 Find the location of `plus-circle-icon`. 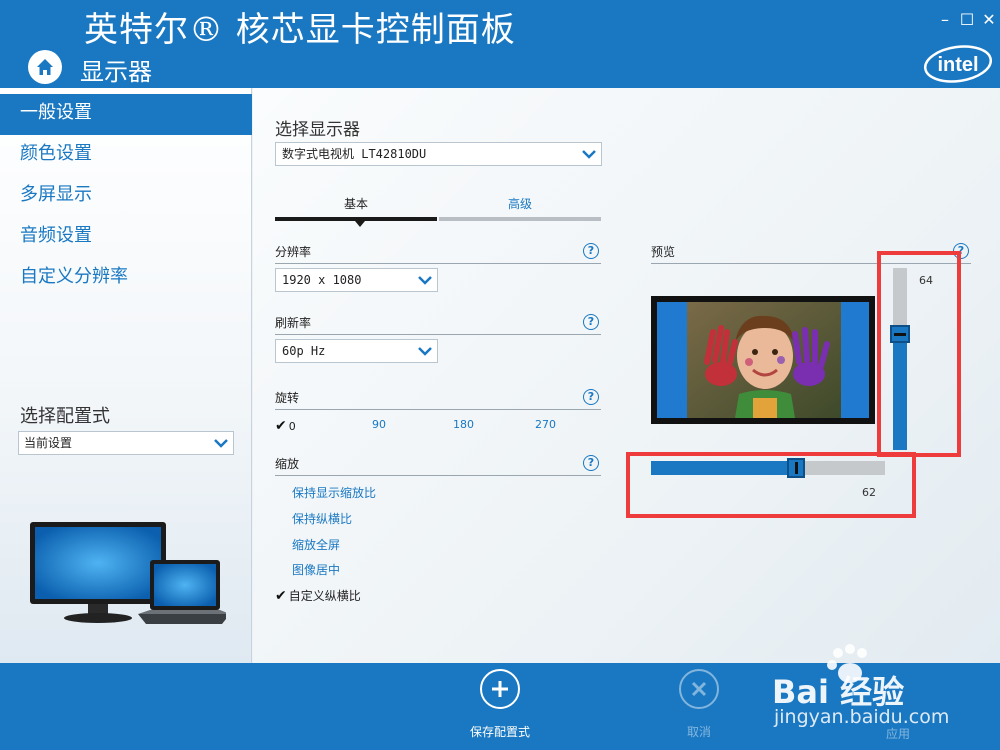

plus-circle-icon is located at coordinates (500, 689).